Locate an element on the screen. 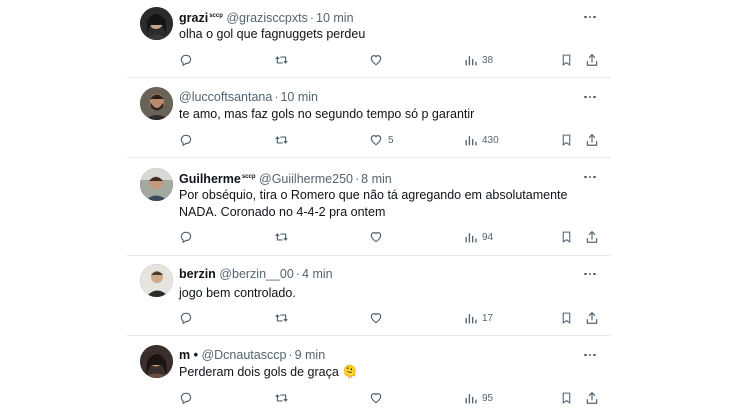  user-handle: @grazisccpxts is located at coordinates (266, 18).